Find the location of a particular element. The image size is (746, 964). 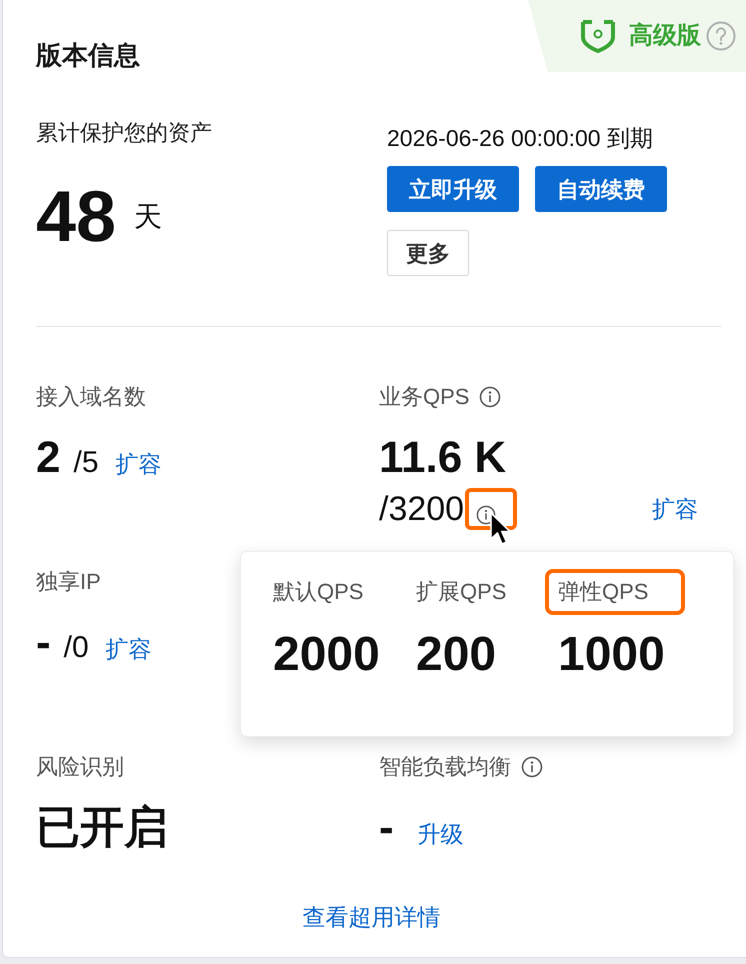

secondary-button: 更多 is located at coordinates (428, 253).